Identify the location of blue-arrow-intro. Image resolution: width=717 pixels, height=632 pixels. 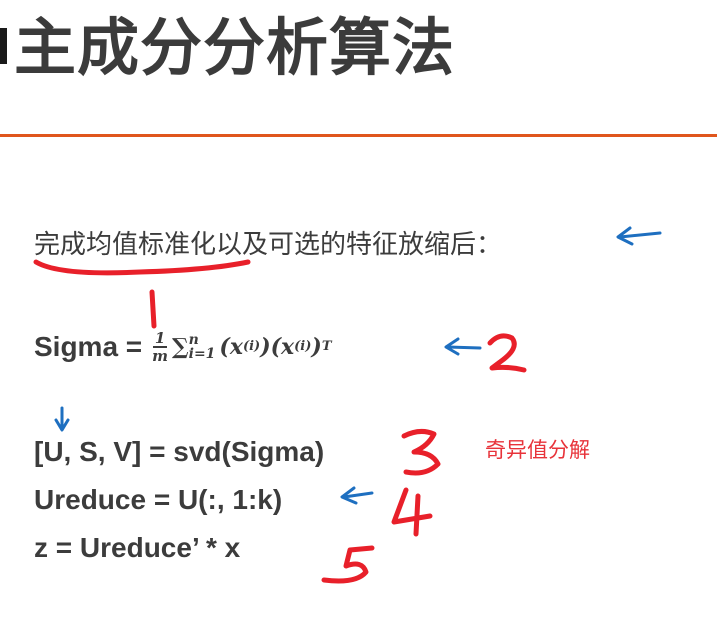
(639, 236).